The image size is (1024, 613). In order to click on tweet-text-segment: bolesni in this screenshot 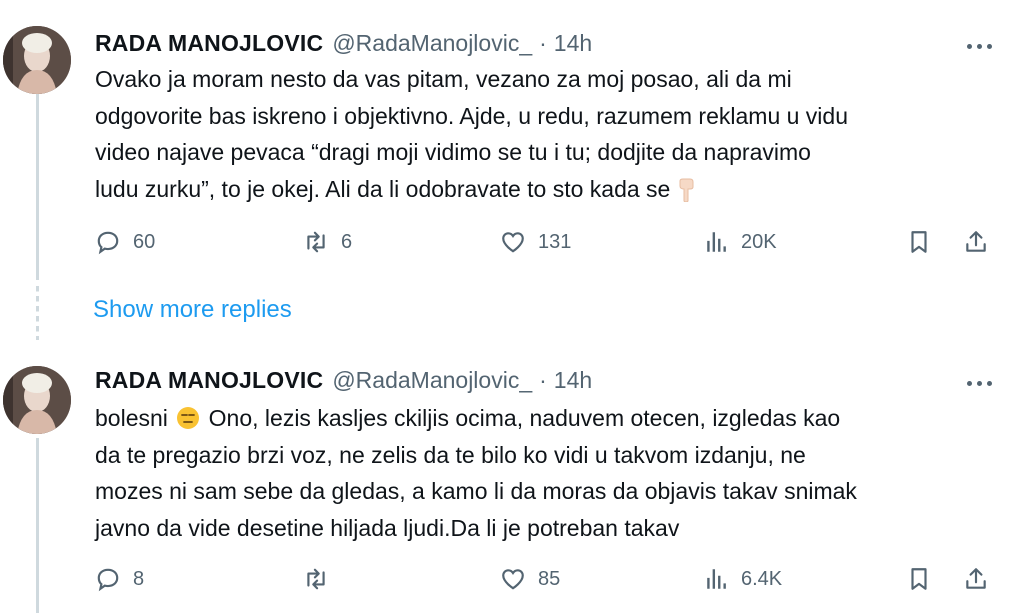, I will do `click(131, 418)`.